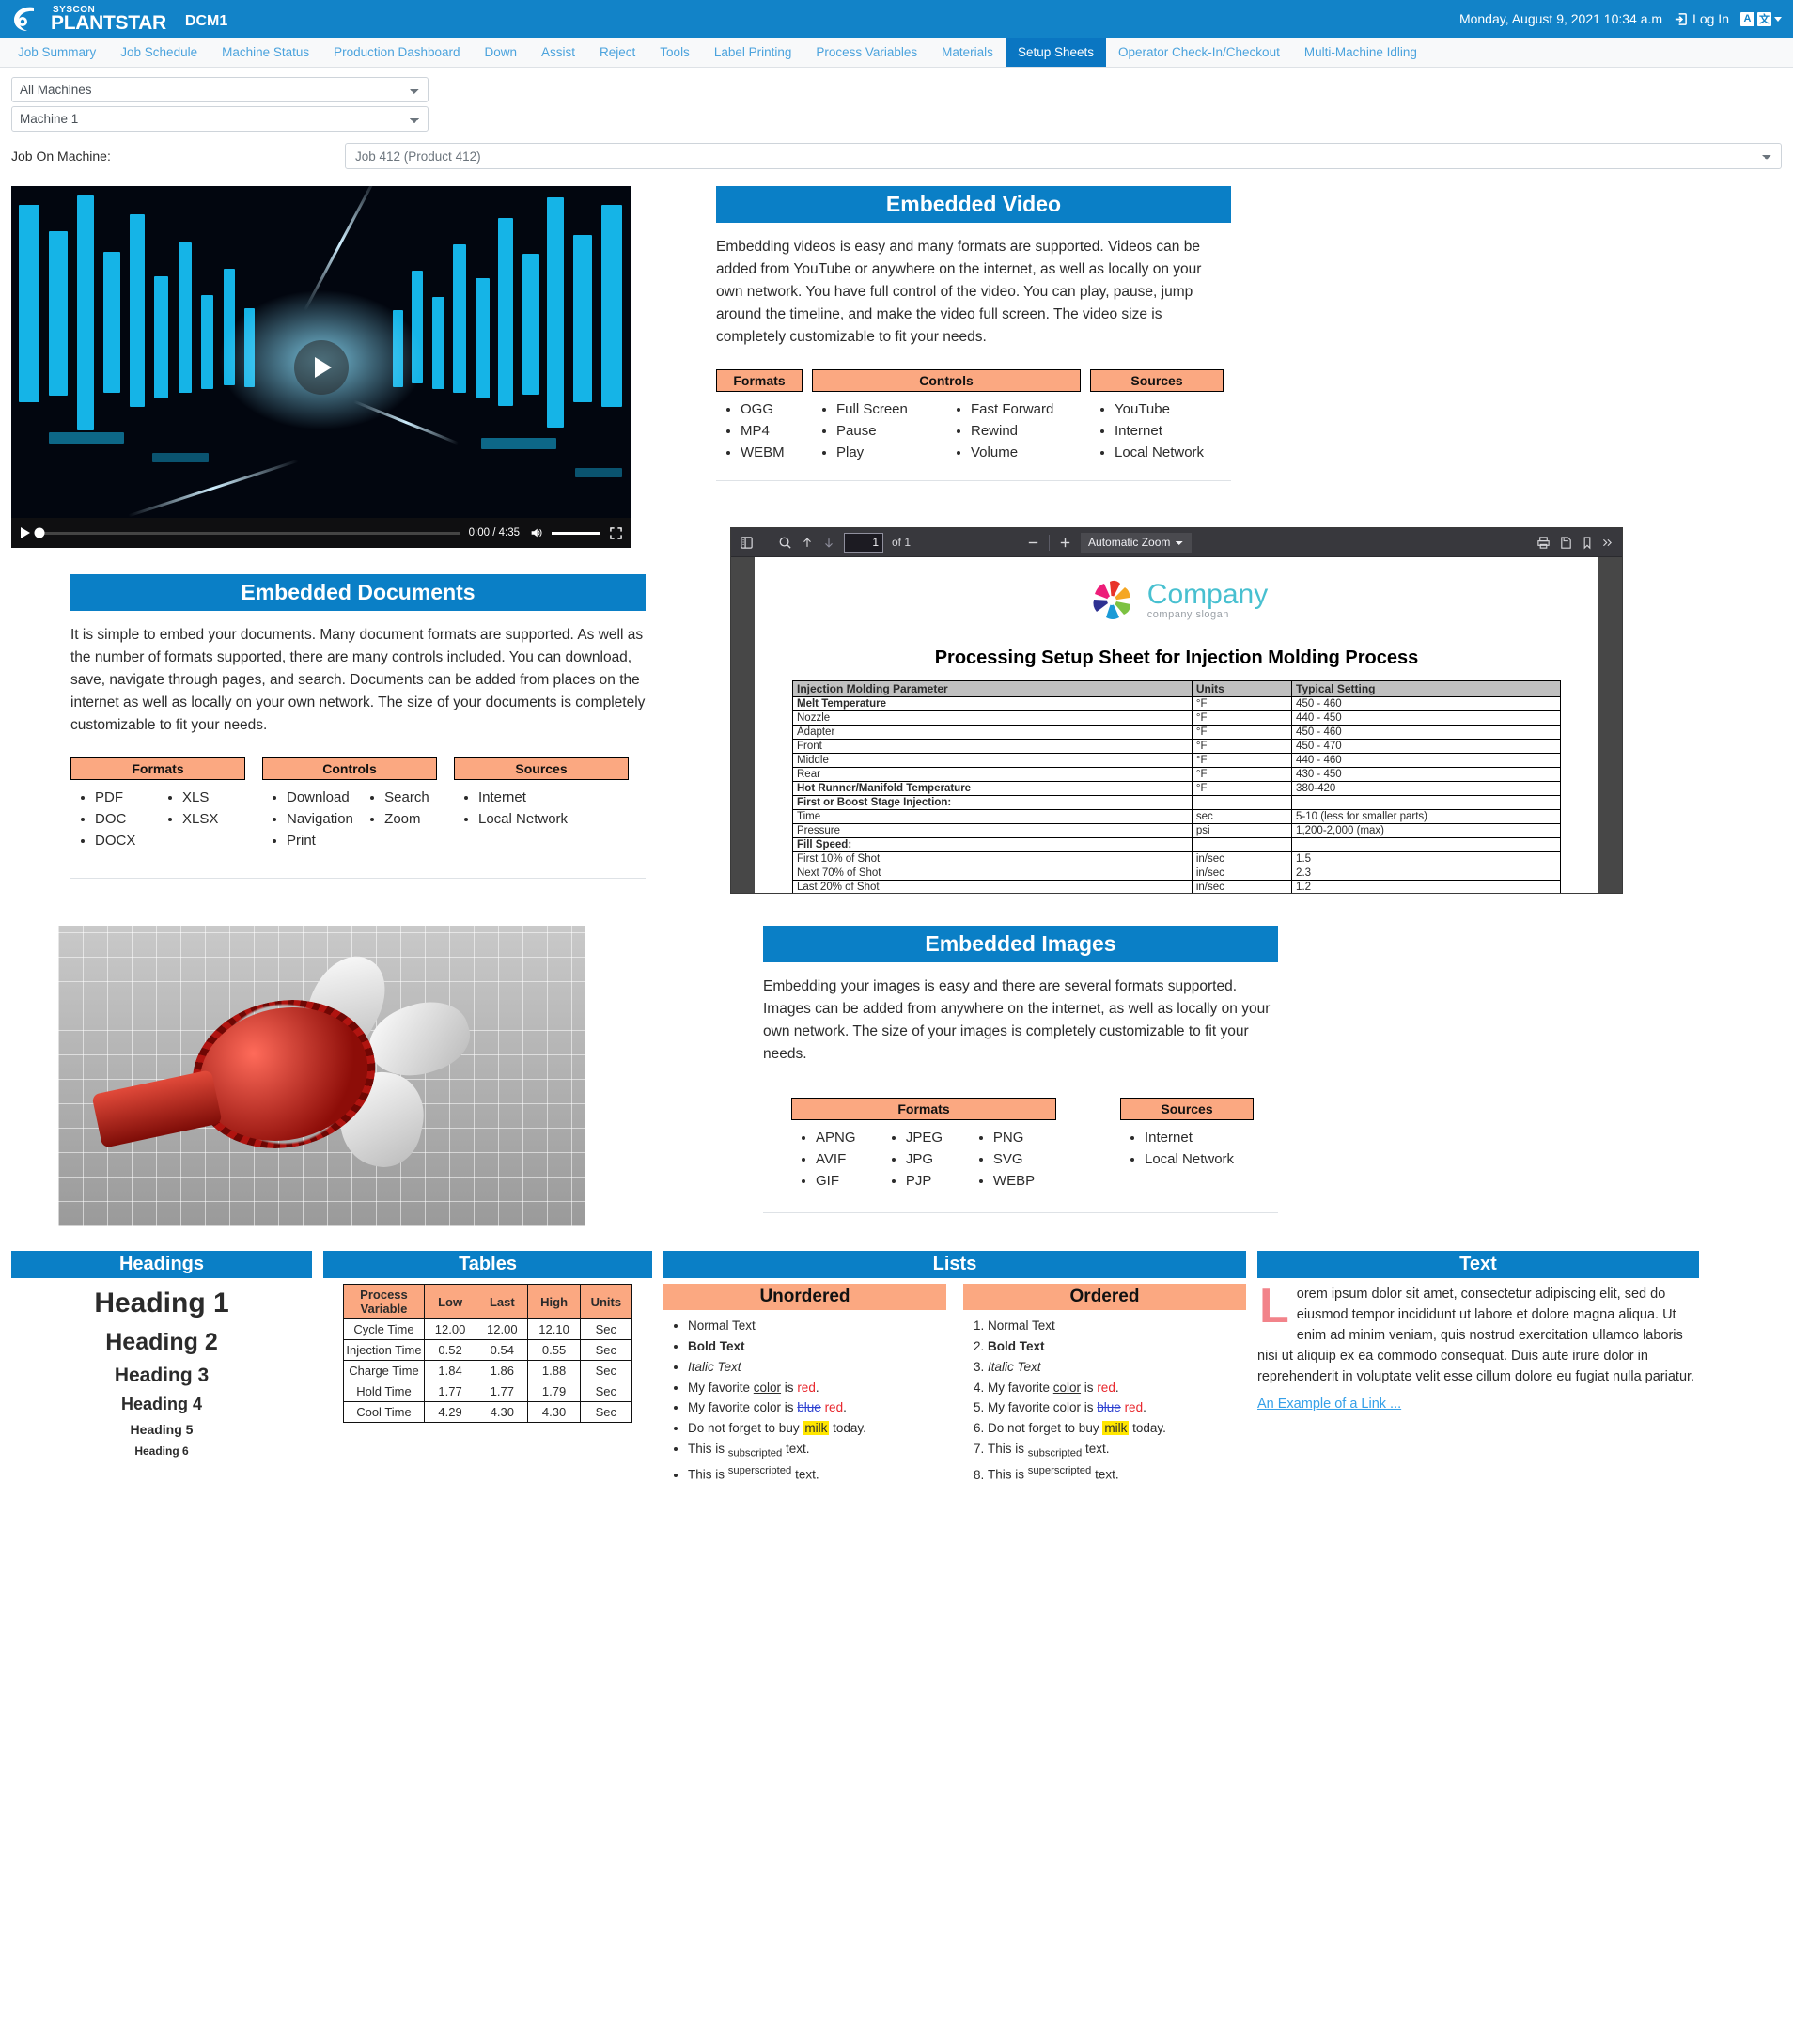 The width and height of the screenshot is (1793, 2044). Describe the element at coordinates (220, 119) in the screenshot. I see `machine-select: Machine 1` at that location.